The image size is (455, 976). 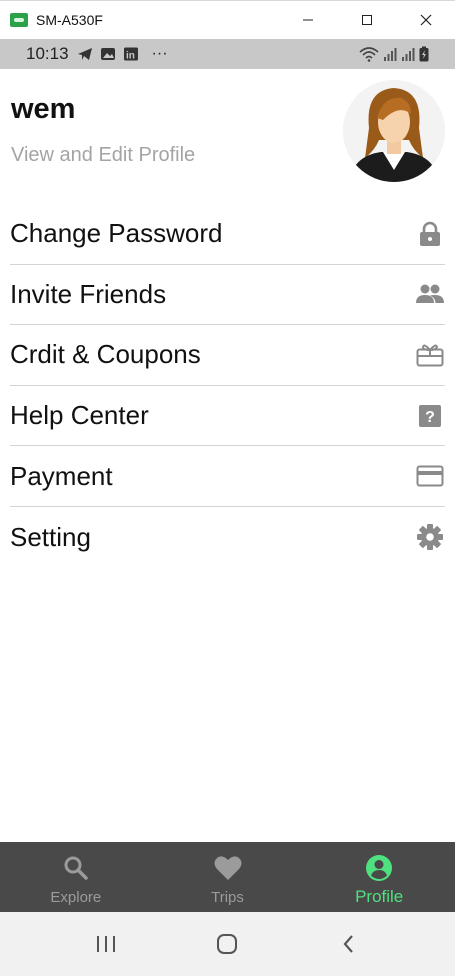 What do you see at coordinates (379, 868) in the screenshot?
I see `account-circle-icon` at bounding box center [379, 868].